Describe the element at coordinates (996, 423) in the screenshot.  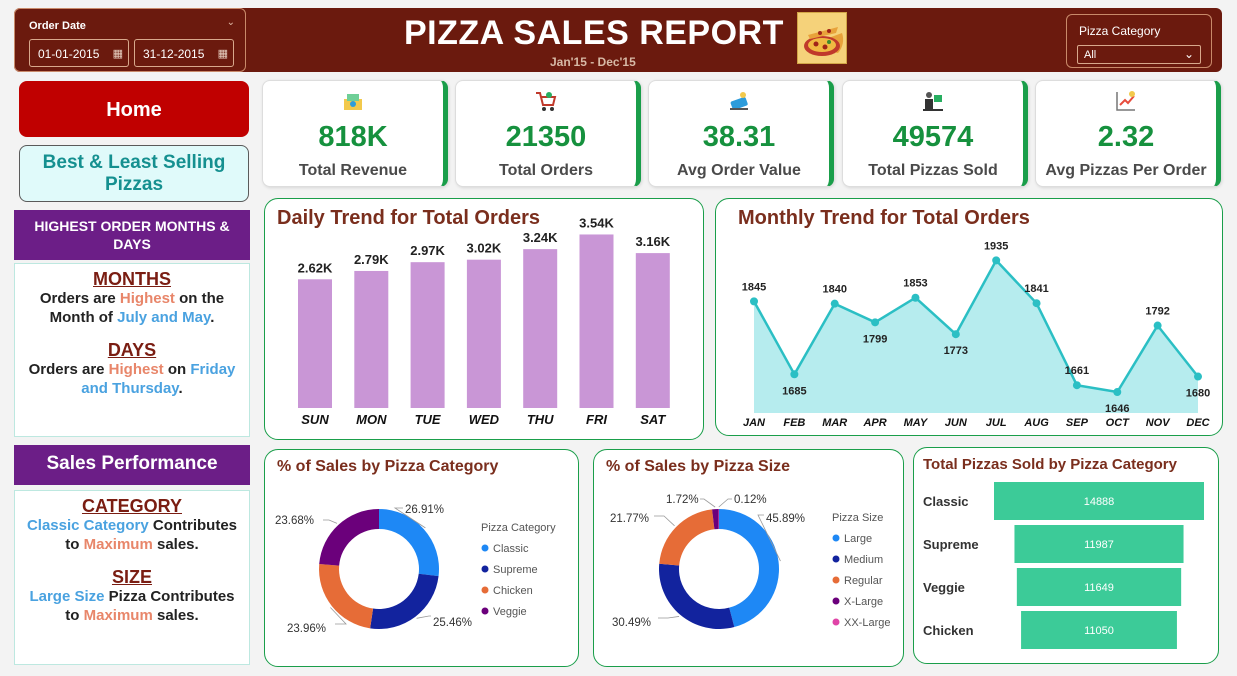
I see `x-tick-label: JUL` at that location.